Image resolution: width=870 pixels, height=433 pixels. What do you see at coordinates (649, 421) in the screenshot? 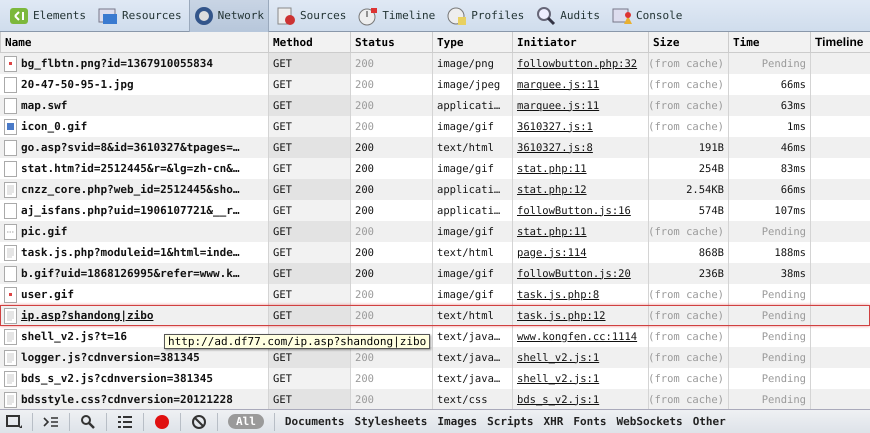
I see `filter-tab: WebSockets` at bounding box center [649, 421].